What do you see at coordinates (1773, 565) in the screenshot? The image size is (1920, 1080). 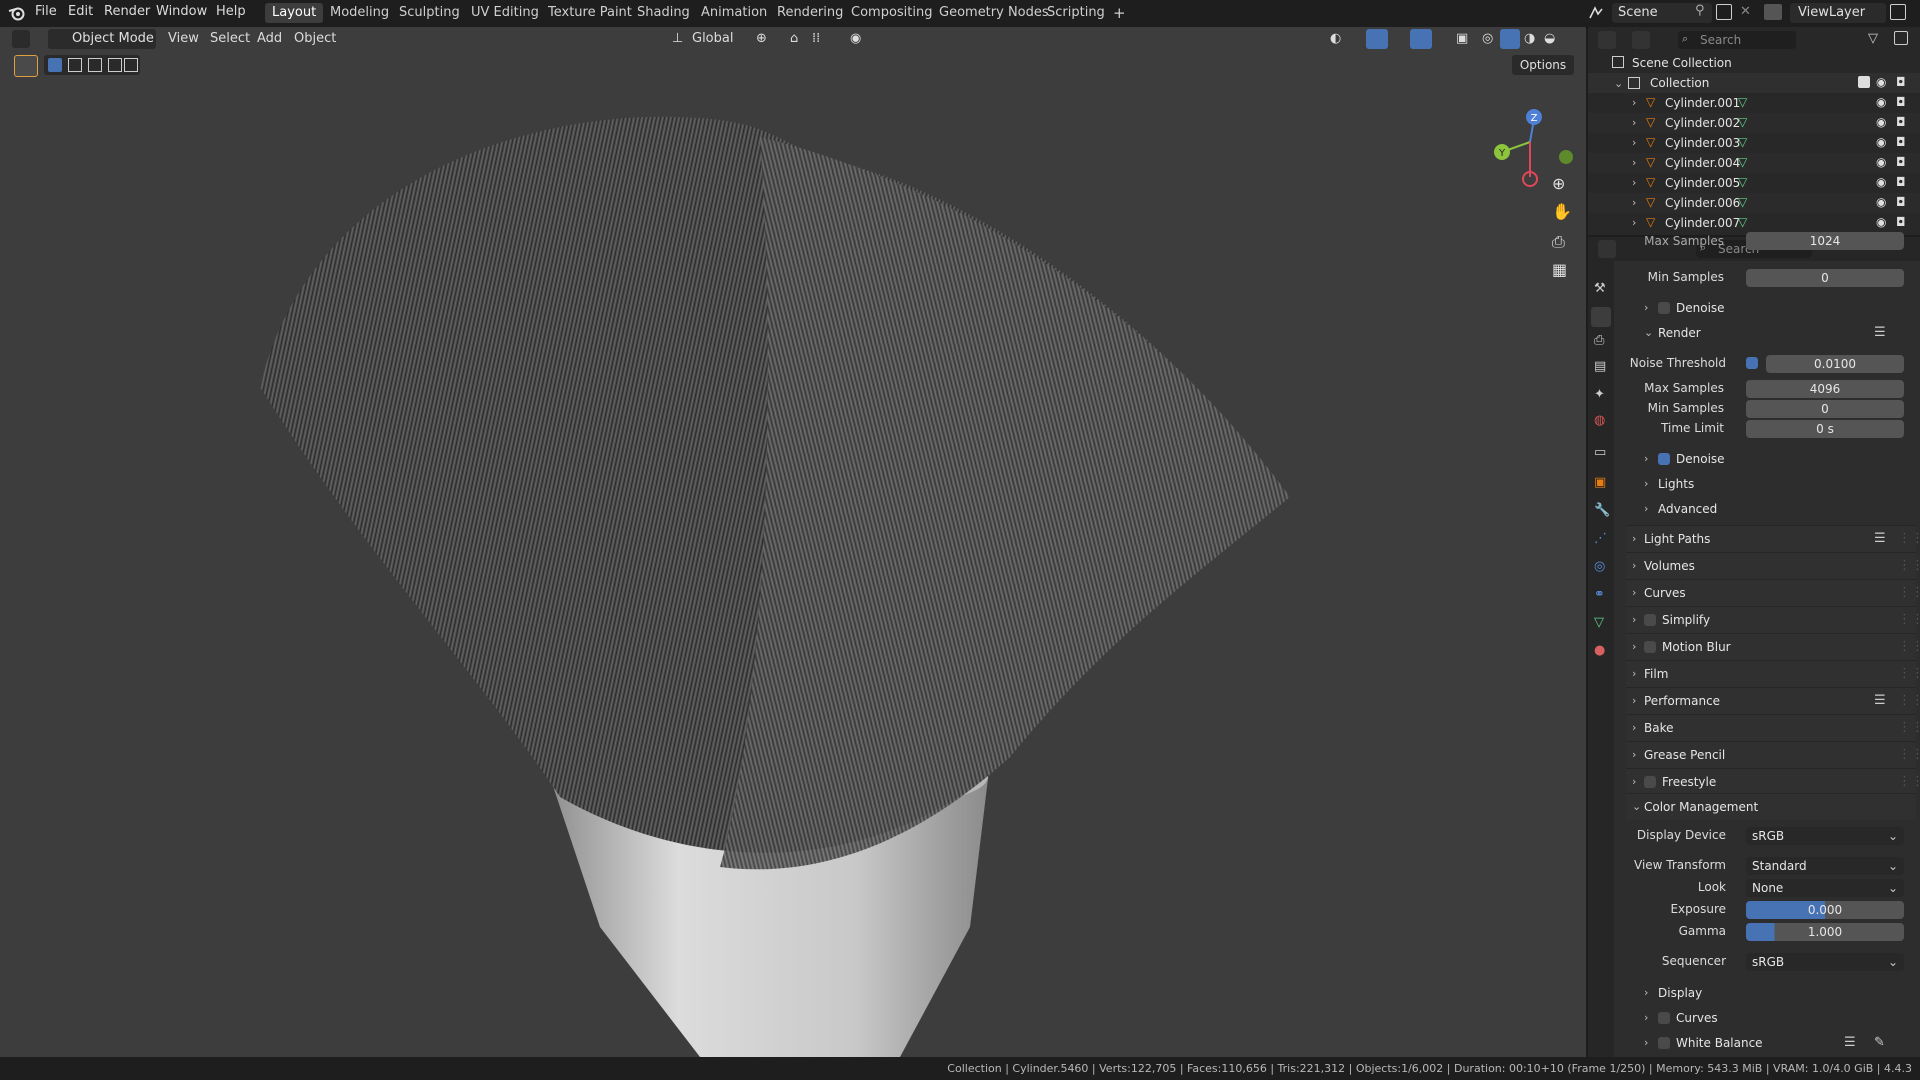 I see `panel-volumes: › Volumes ⋮⋮` at bounding box center [1773, 565].